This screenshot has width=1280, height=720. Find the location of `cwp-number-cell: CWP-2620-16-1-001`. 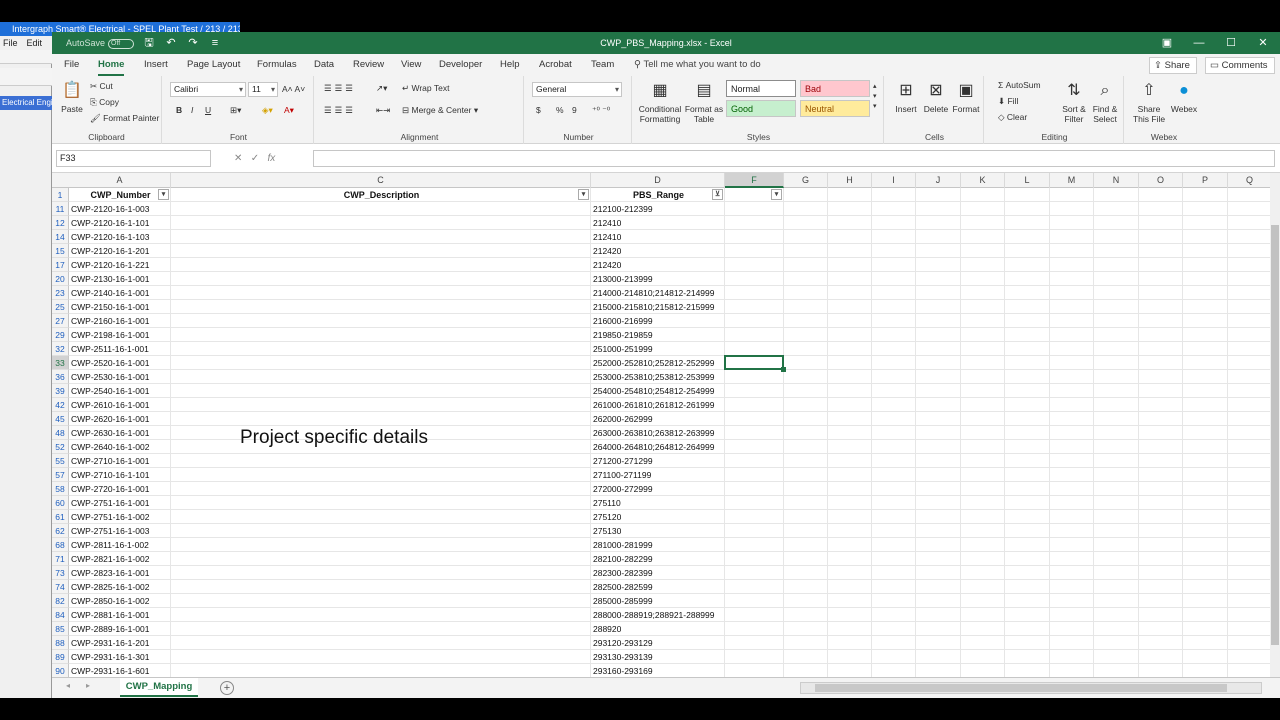

cwp-number-cell: CWP-2620-16-1-001 is located at coordinates (120, 419).